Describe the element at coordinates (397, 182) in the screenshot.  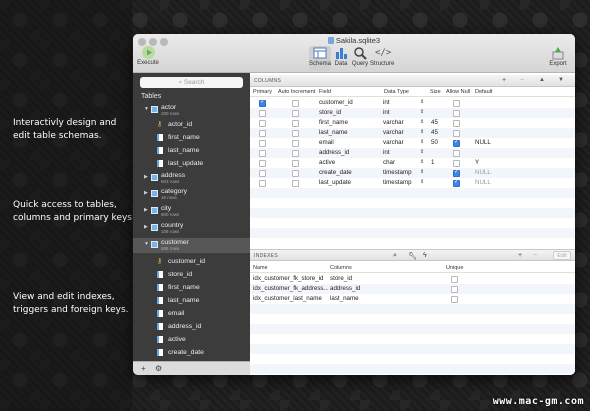
I see `data-type: timestamp` at that location.